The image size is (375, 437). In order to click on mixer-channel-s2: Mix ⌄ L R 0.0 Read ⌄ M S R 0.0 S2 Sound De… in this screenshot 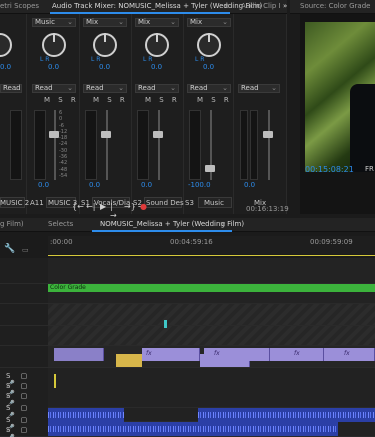, I will do `click(158, 114)`.